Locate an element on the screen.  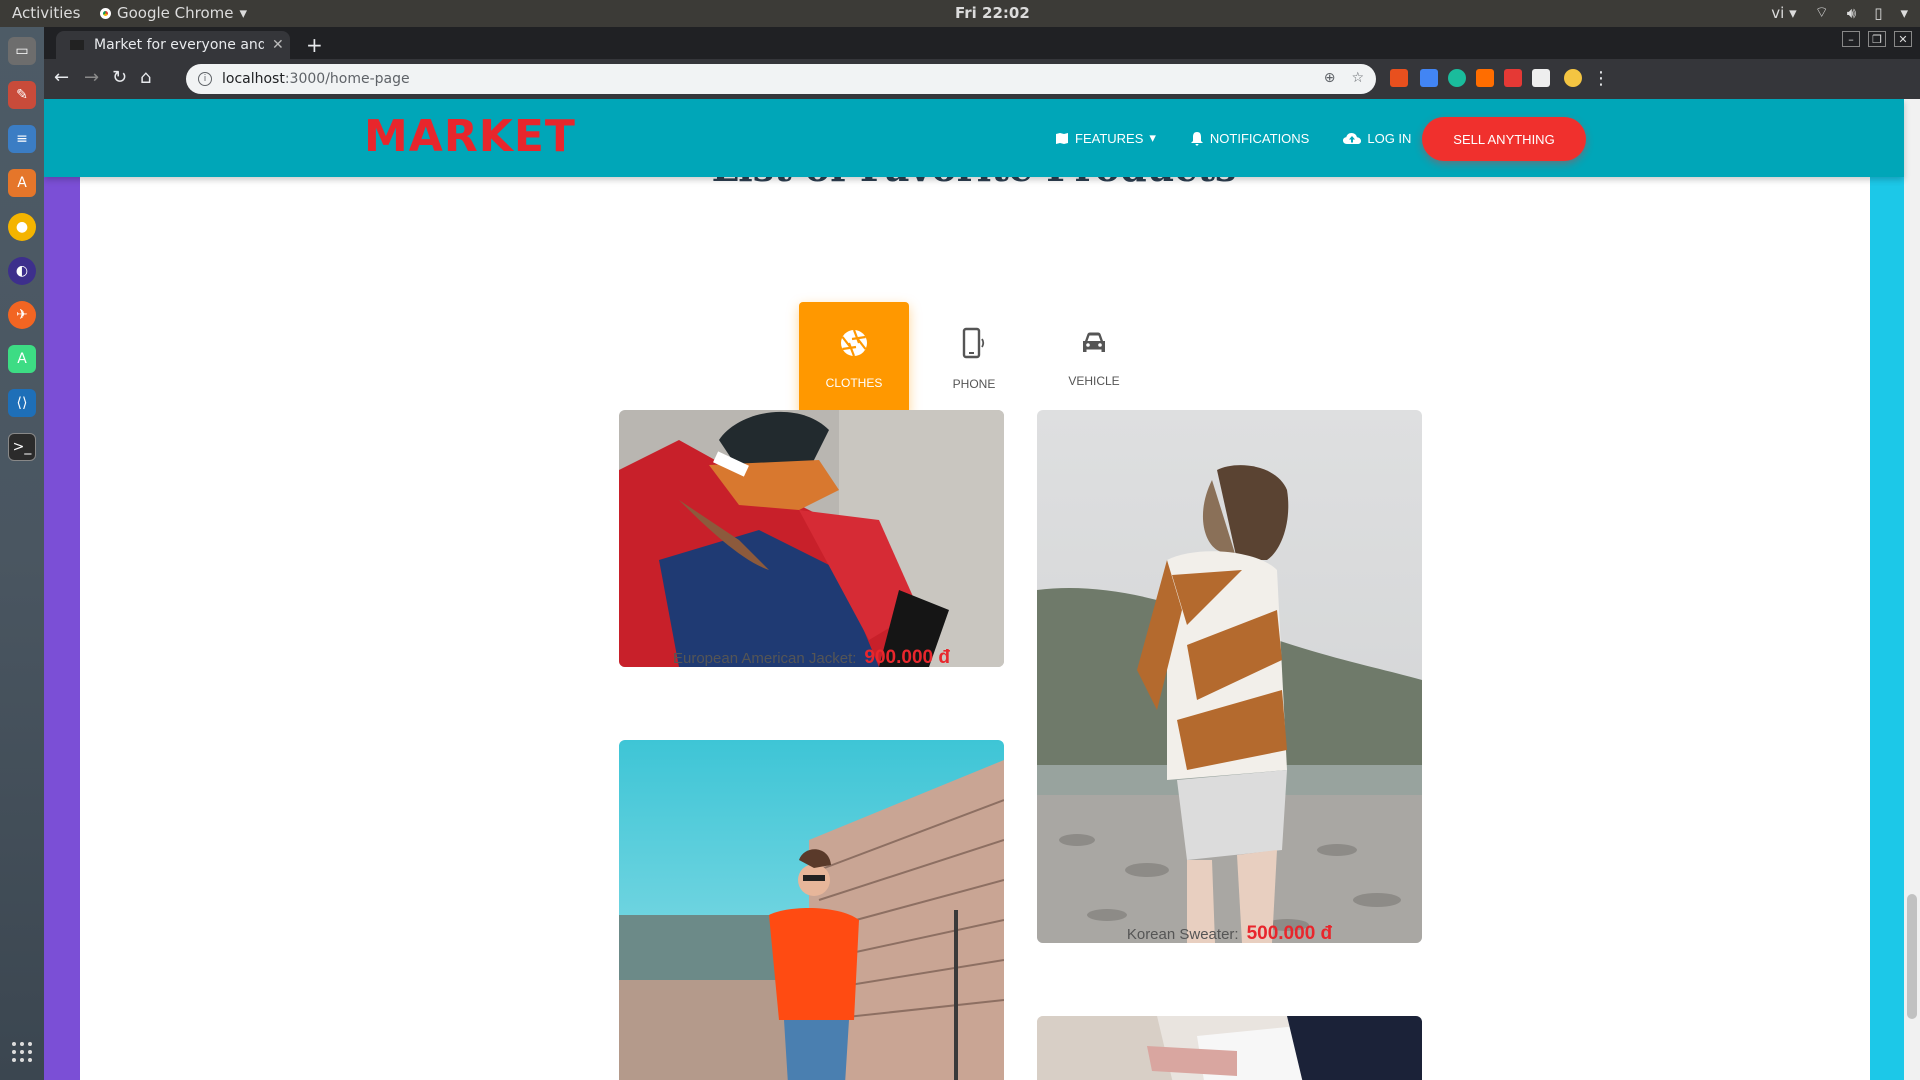
favicon-icon is located at coordinates (77, 45).